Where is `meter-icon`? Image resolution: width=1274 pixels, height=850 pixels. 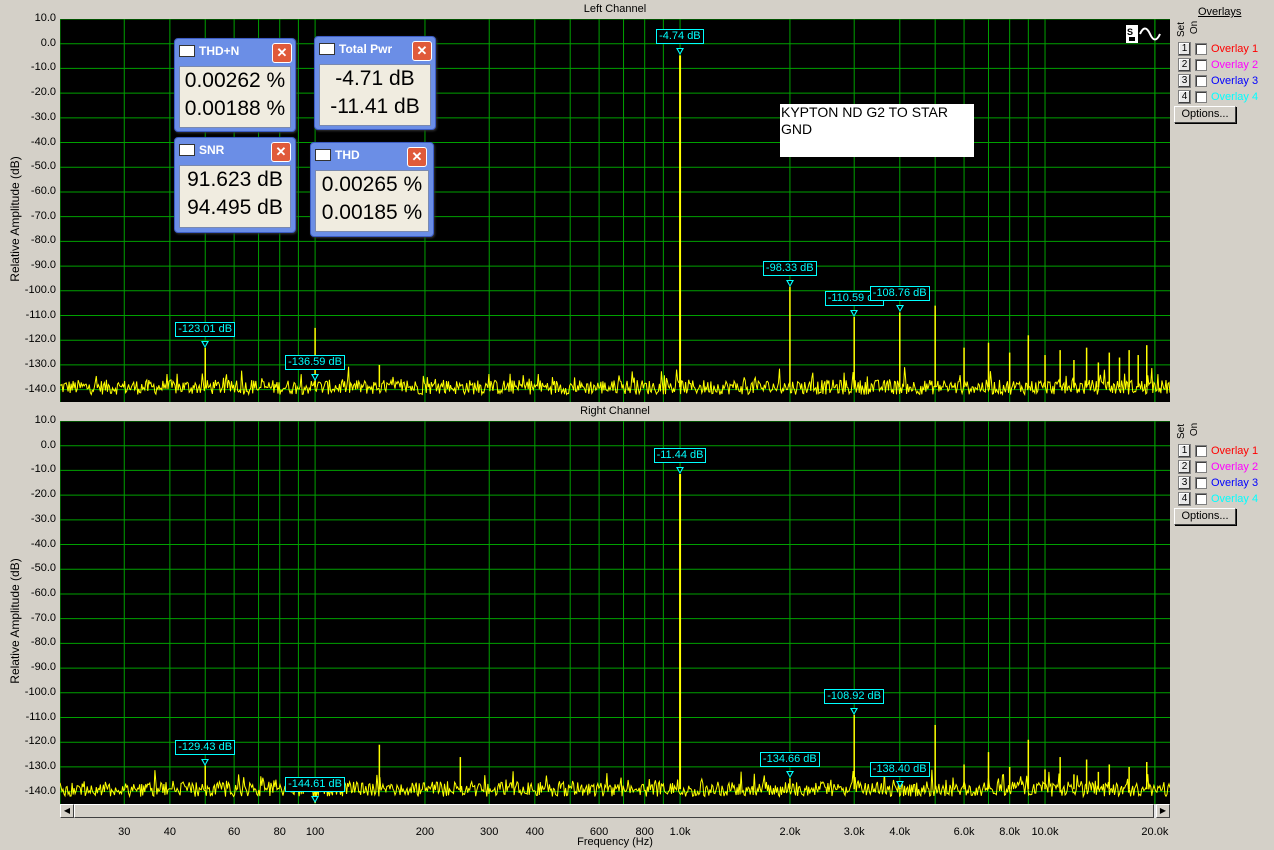
meter-icon is located at coordinates (187, 51).